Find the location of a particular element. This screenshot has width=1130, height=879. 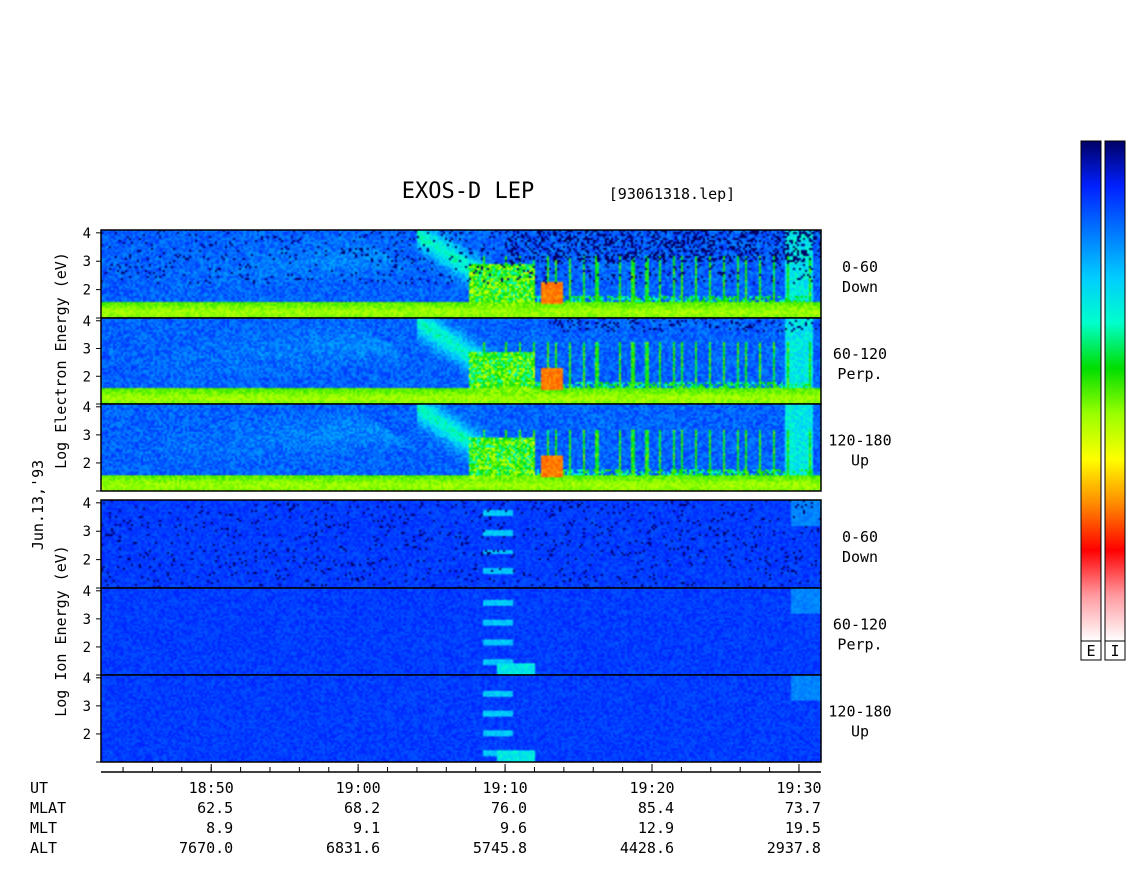

x-tick-label: 19:00 is located at coordinates (358, 788).